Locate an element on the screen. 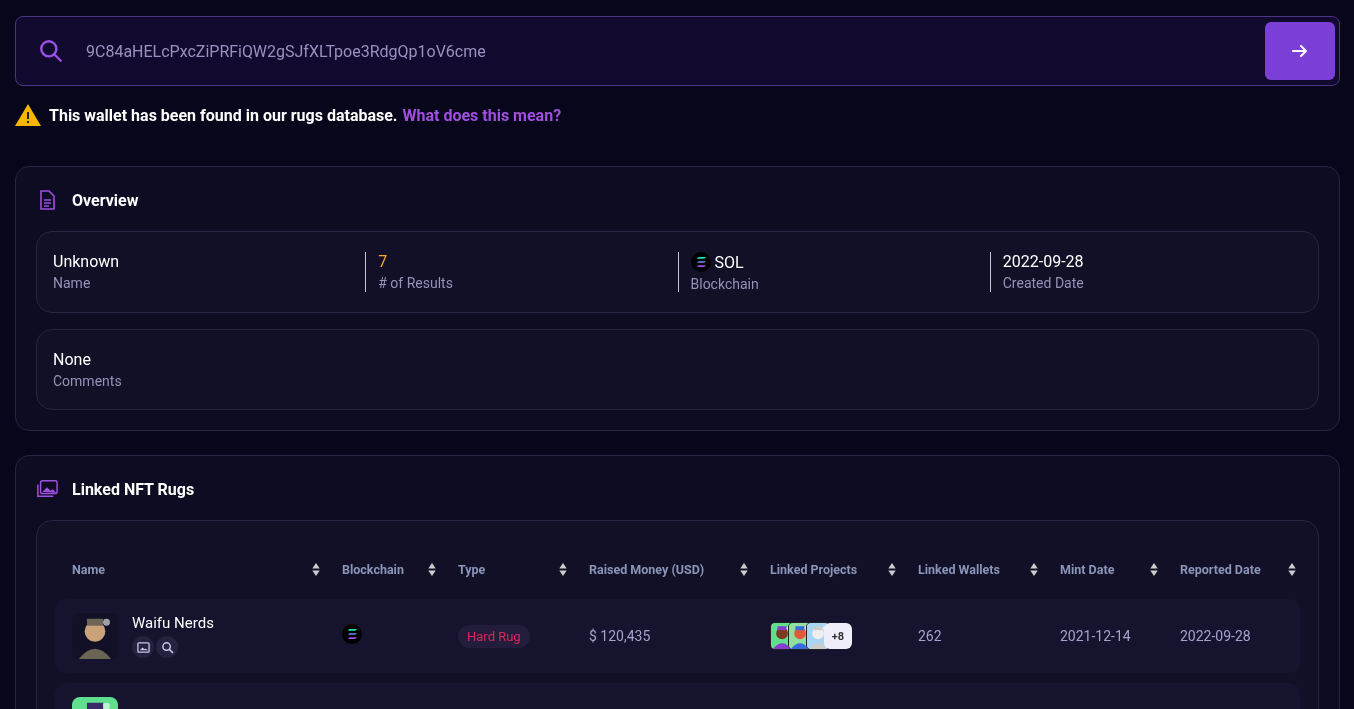 This screenshot has height=709, width=1354. table-cell-text: 262 is located at coordinates (930, 636).